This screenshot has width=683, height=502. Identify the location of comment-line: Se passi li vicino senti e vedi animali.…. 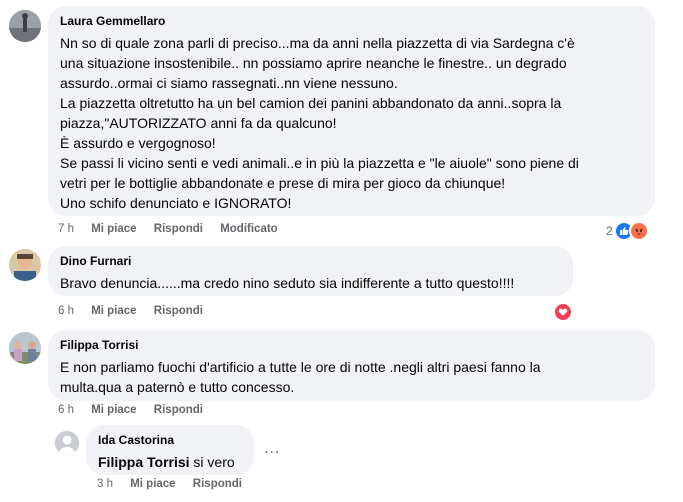
(319, 163).